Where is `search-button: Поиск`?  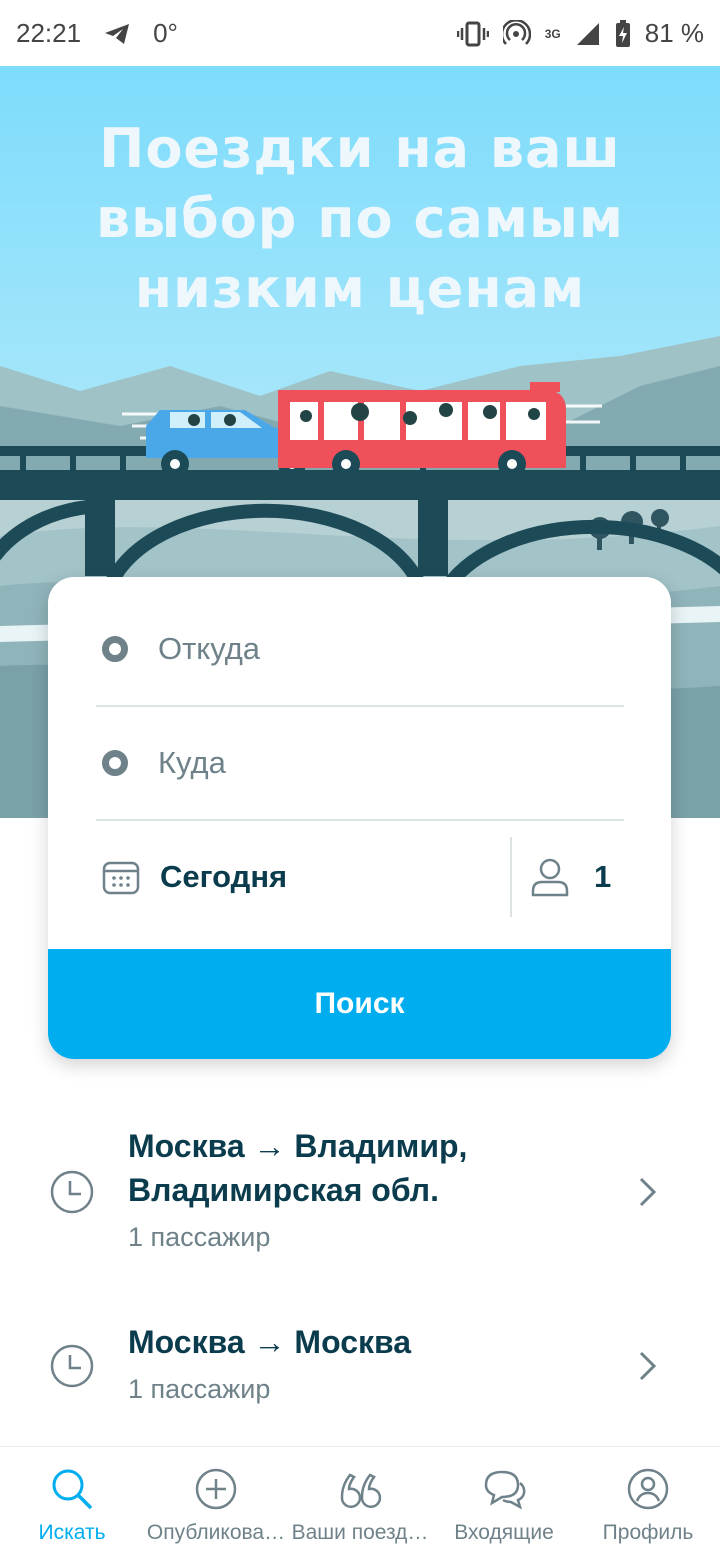
search-button: Поиск is located at coordinates (359, 1004).